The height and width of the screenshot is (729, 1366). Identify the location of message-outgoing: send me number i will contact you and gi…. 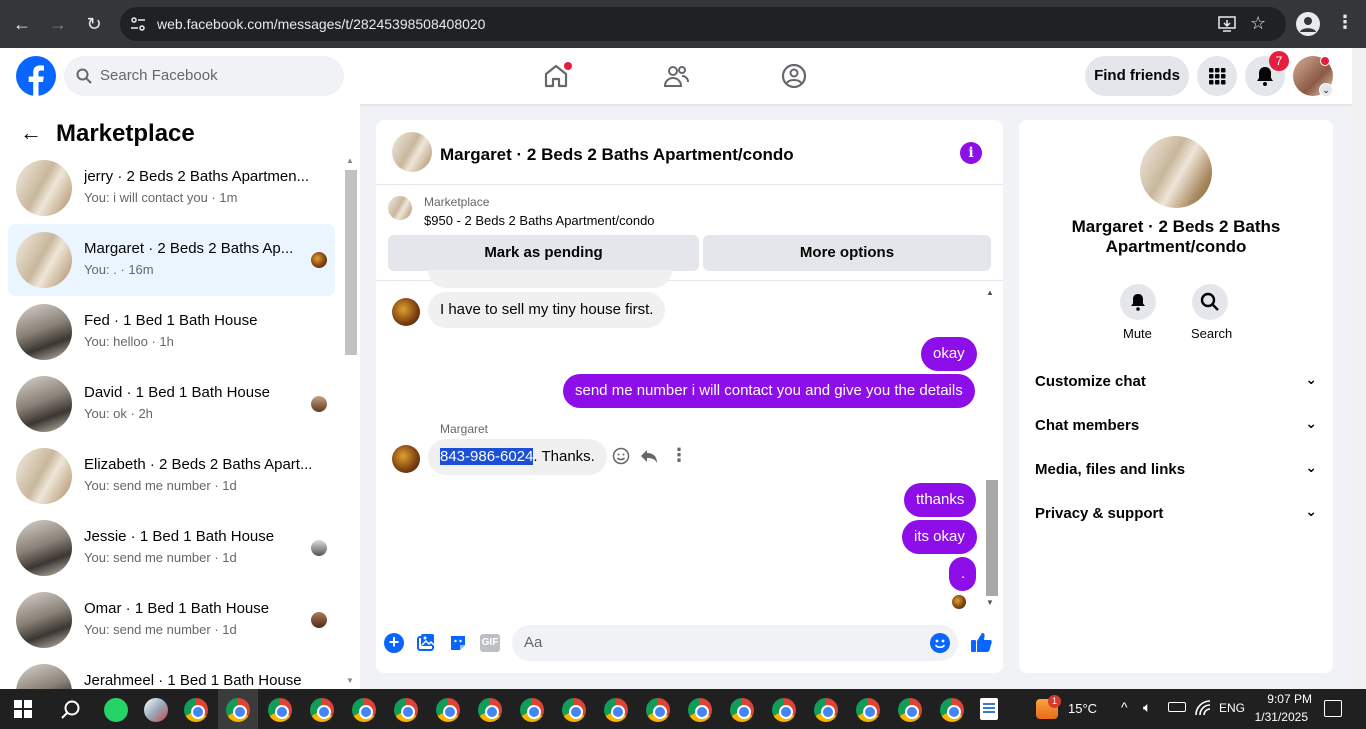
(769, 391).